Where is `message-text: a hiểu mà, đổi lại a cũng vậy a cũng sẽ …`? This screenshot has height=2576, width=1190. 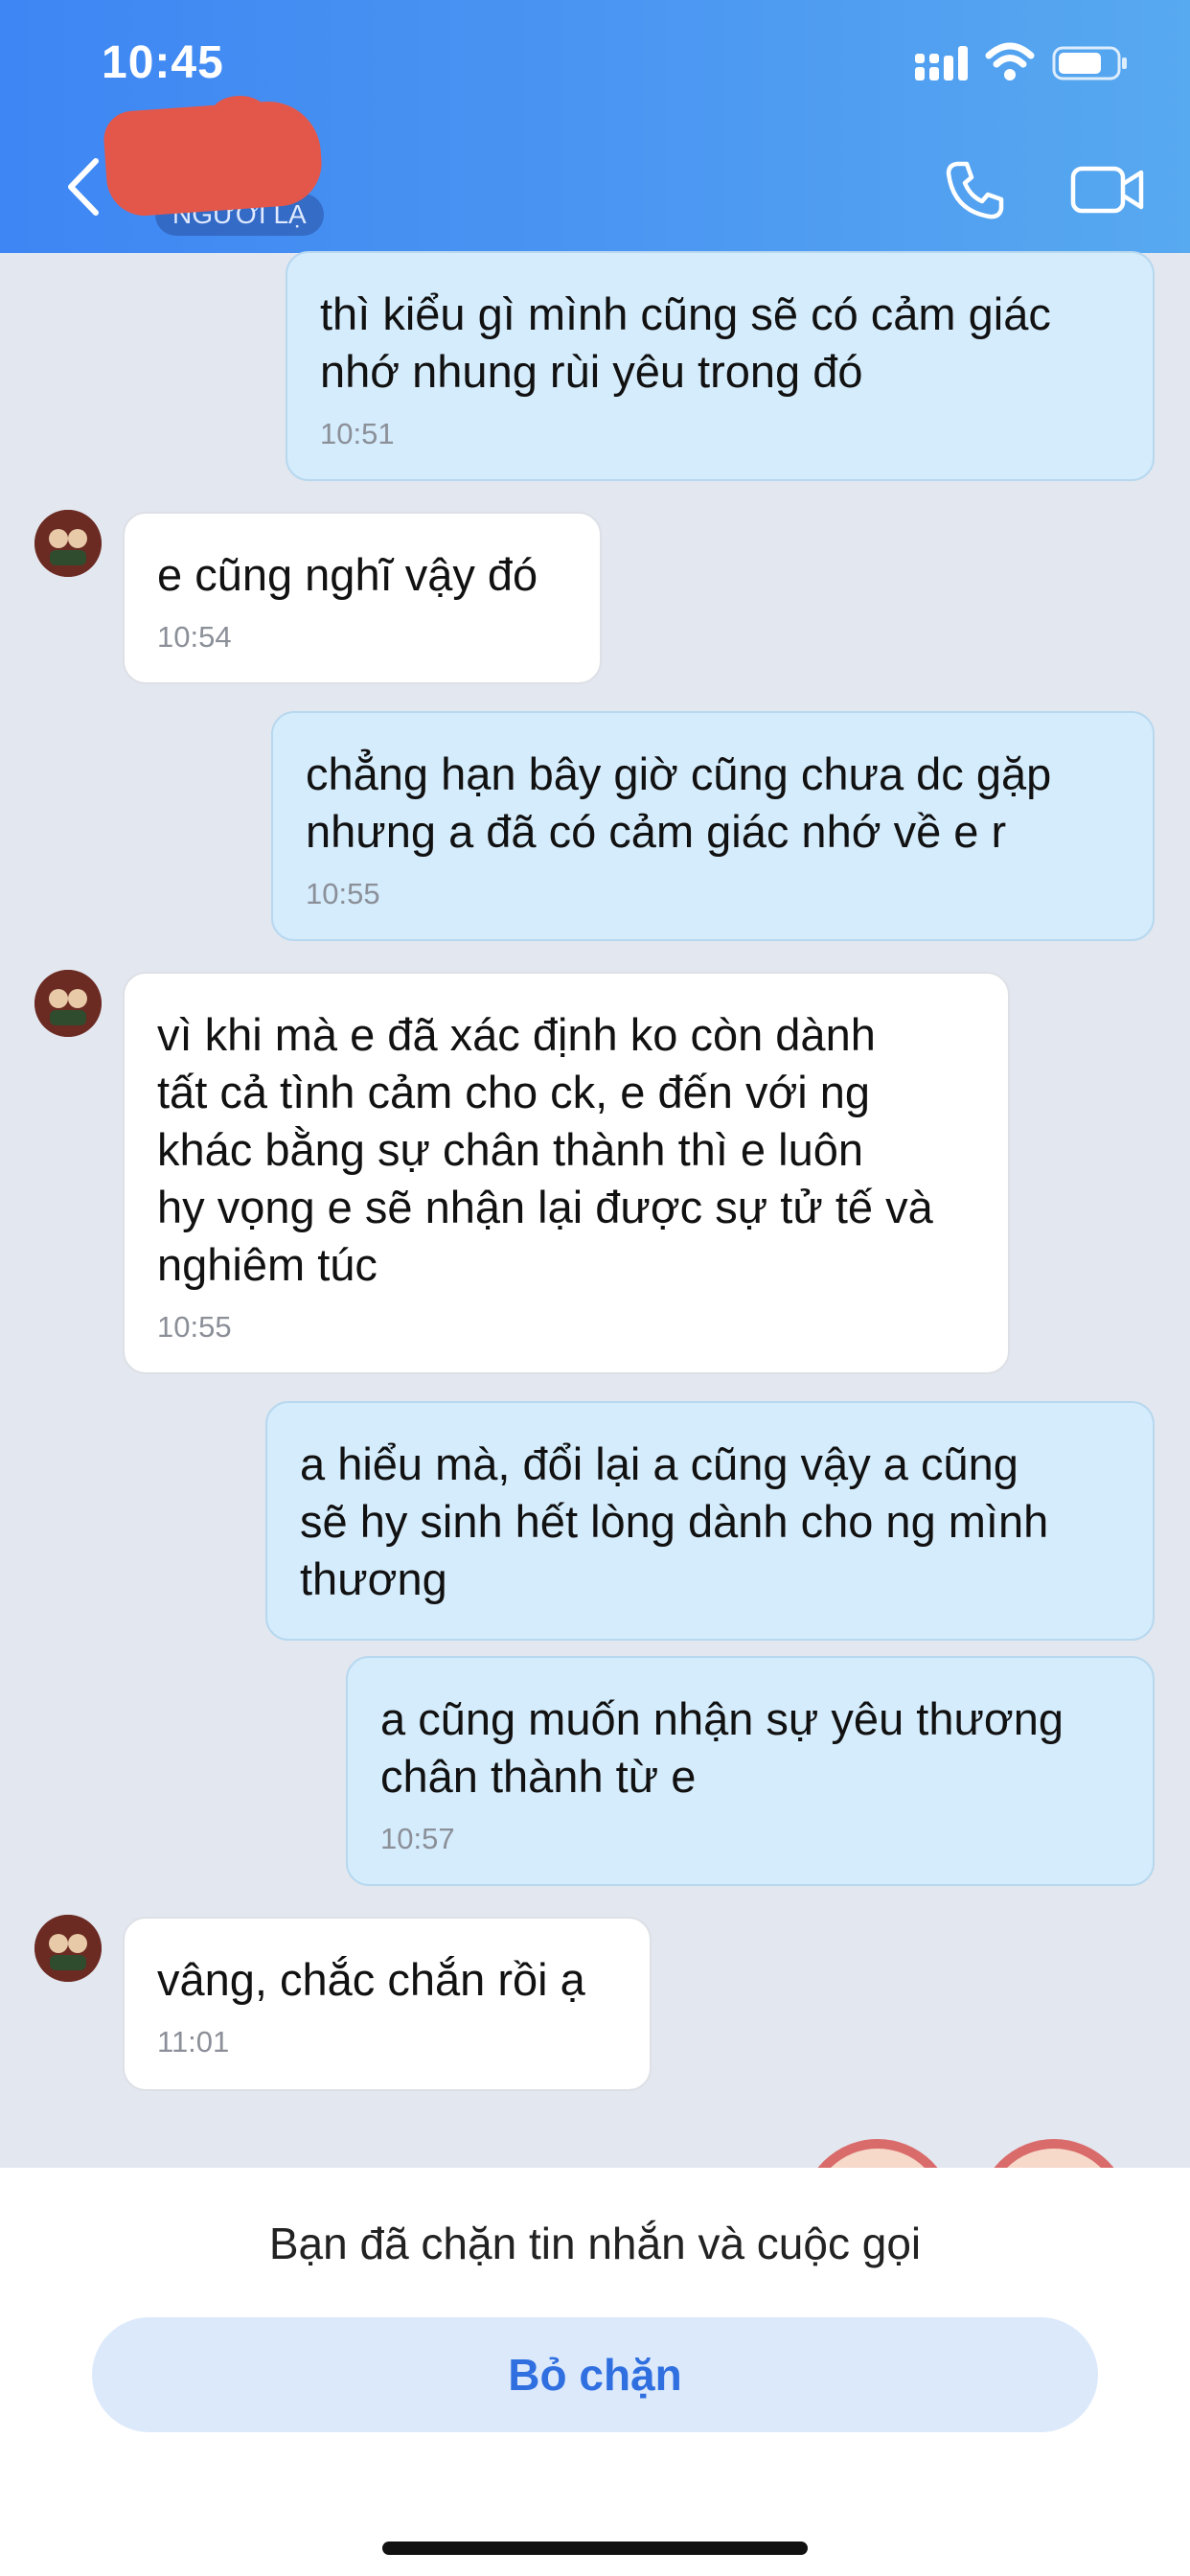 message-text: a hiểu mà, đổi lại a cũng vậy a cũng sẽ … is located at coordinates (674, 1521).